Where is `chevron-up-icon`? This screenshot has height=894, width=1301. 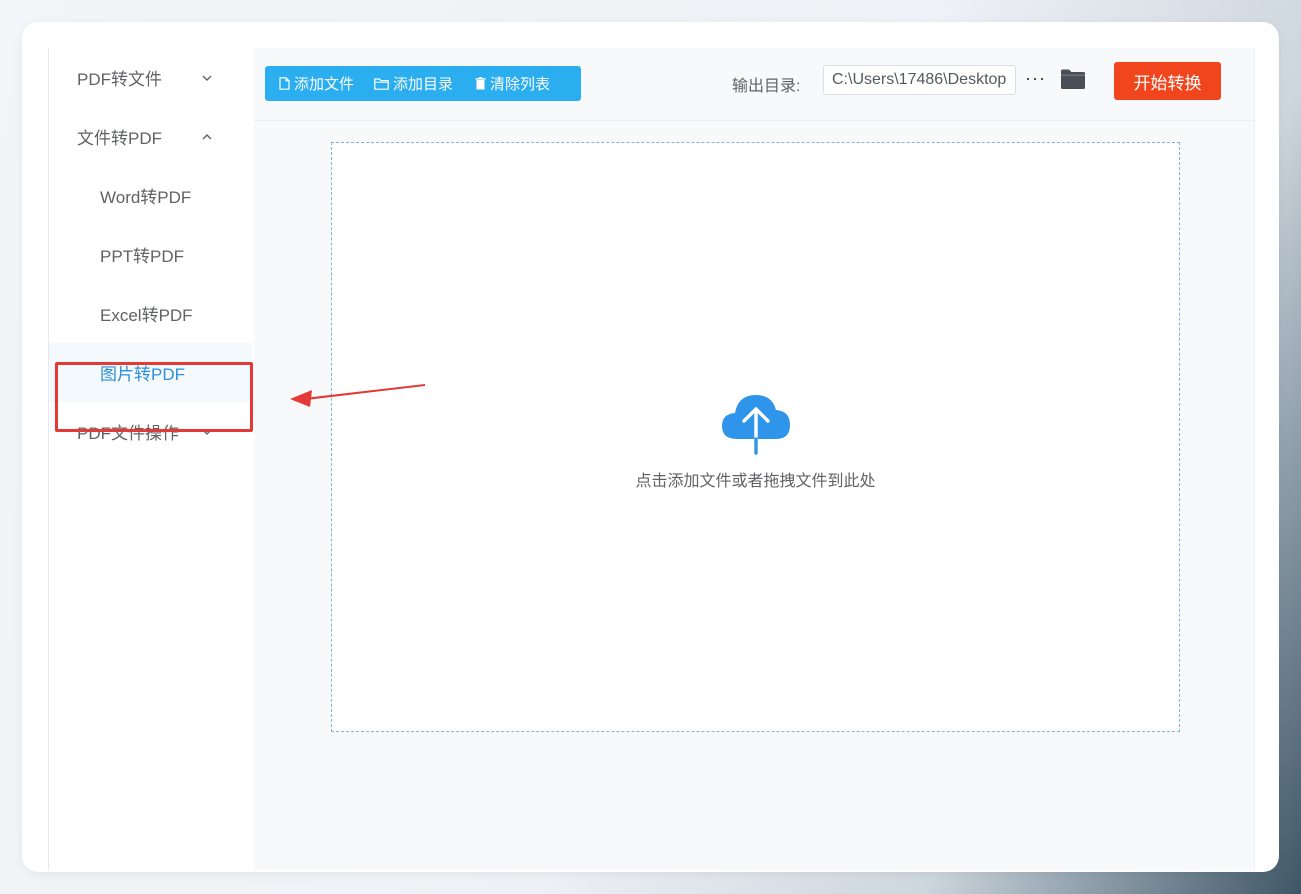
chevron-up-icon is located at coordinates (207, 137).